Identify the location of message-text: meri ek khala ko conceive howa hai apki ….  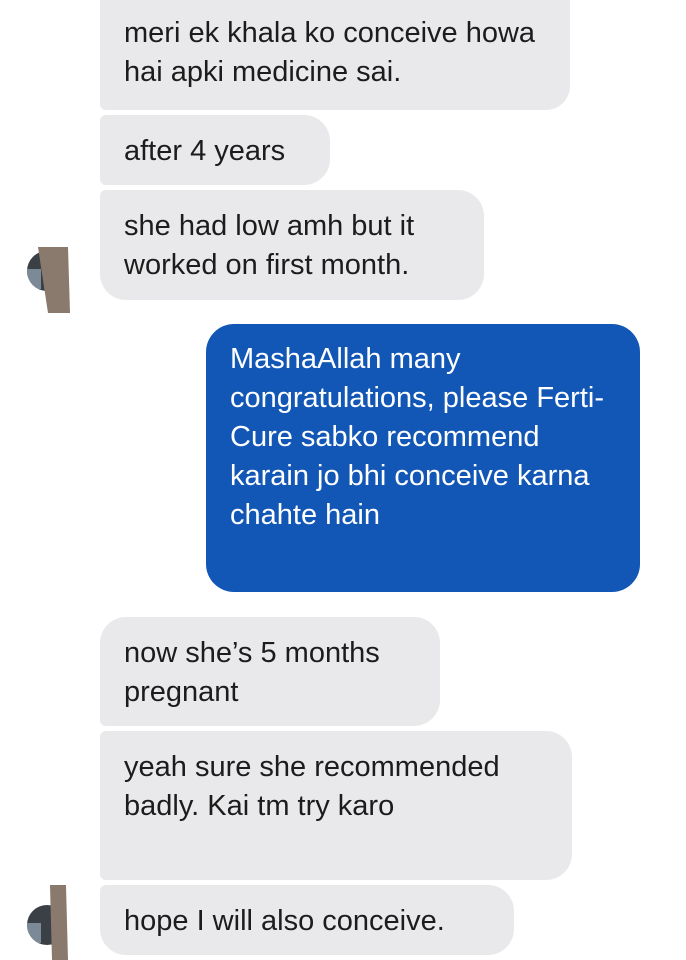
(330, 52).